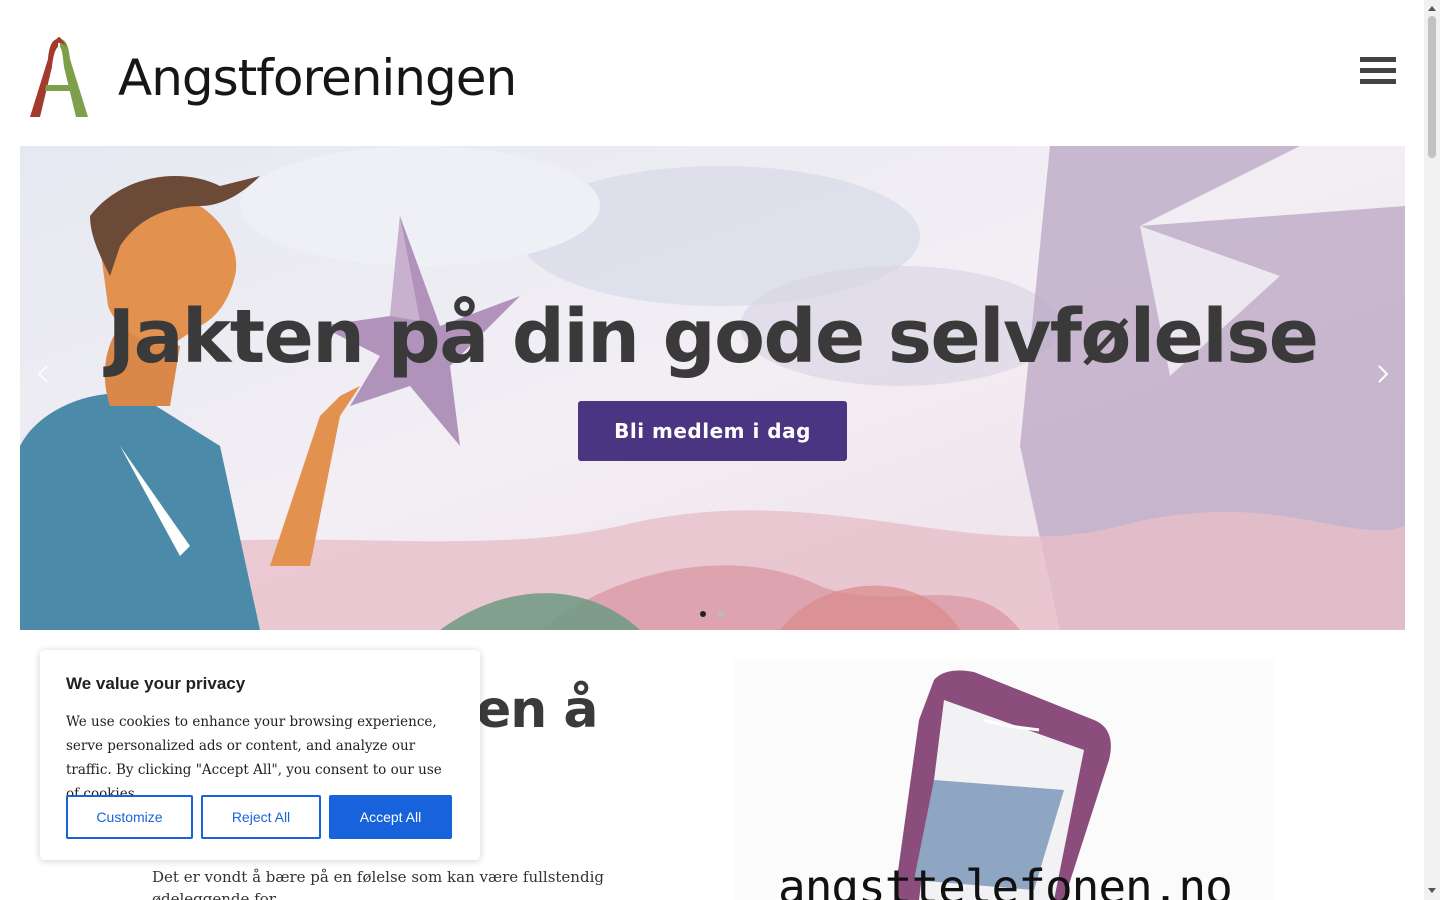  Describe the element at coordinates (537, 710) in the screenshot. I see `section-heading: en å` at that location.